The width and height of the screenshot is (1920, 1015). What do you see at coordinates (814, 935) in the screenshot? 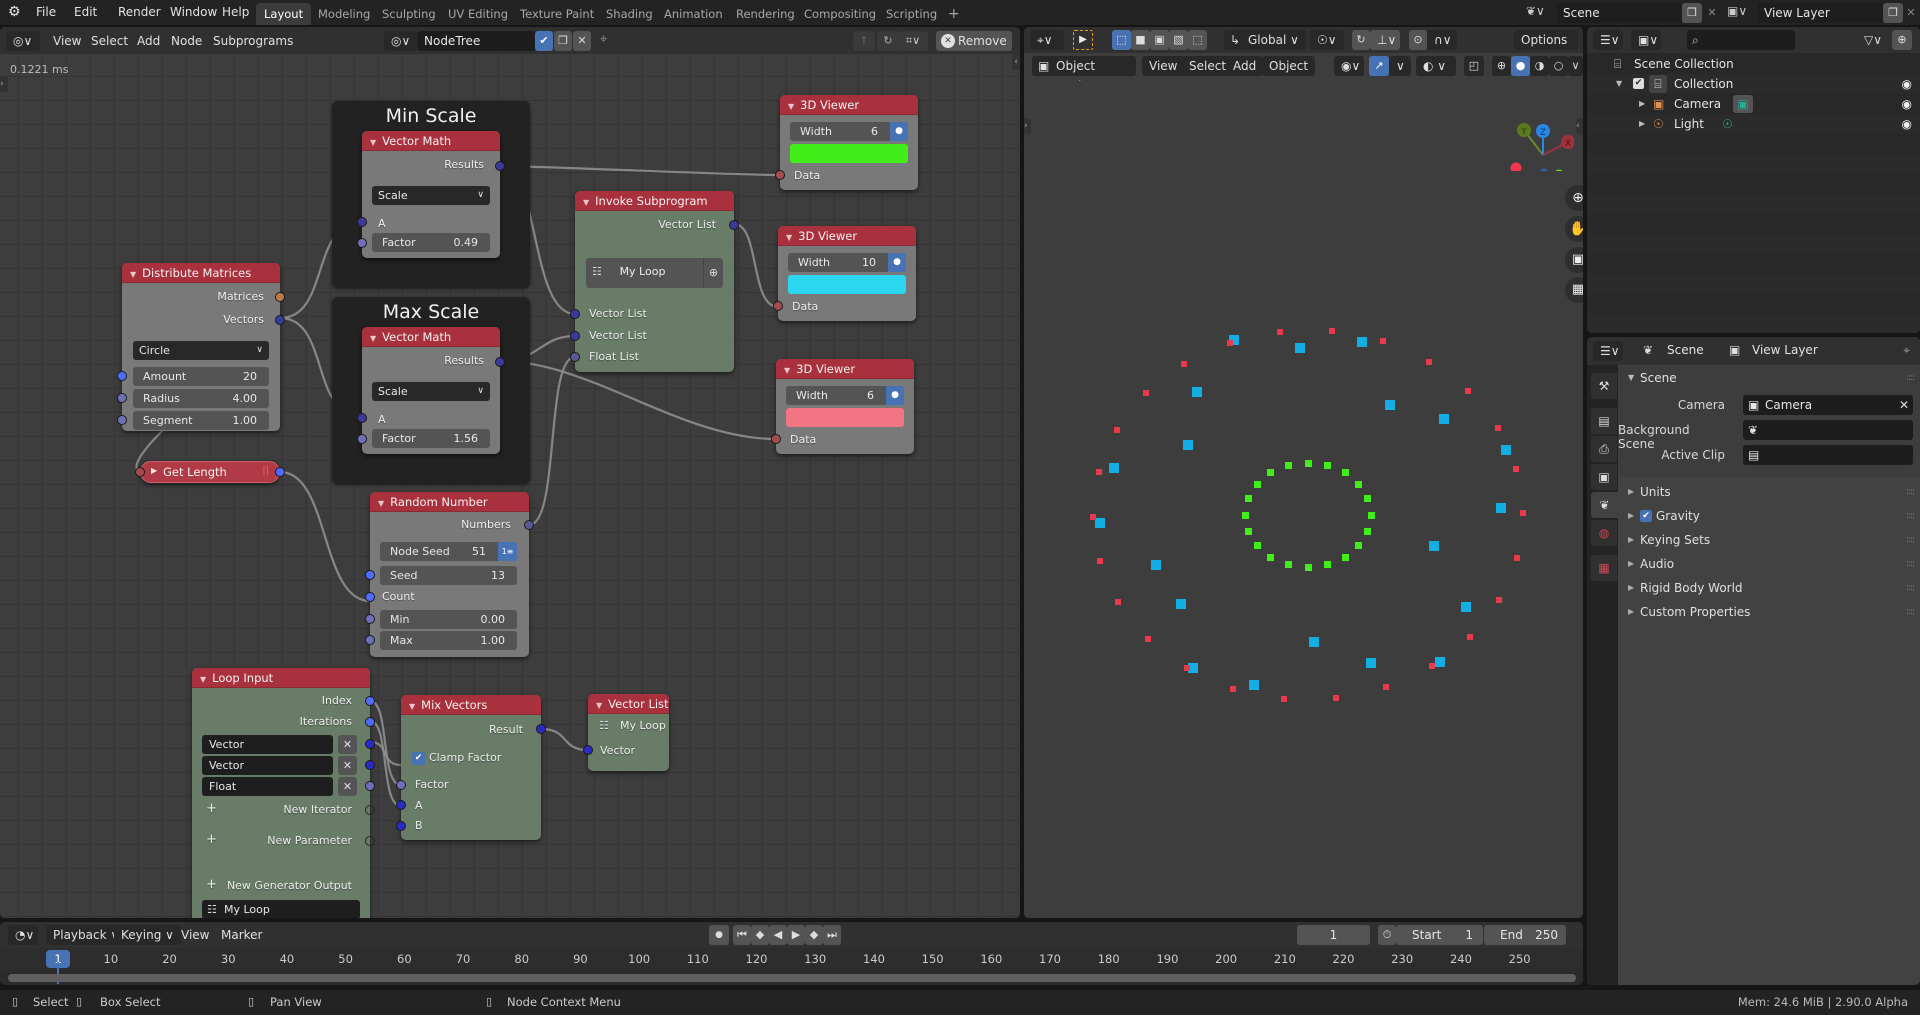
I see `jump-next-keyframe-icon: ◆` at bounding box center [814, 935].